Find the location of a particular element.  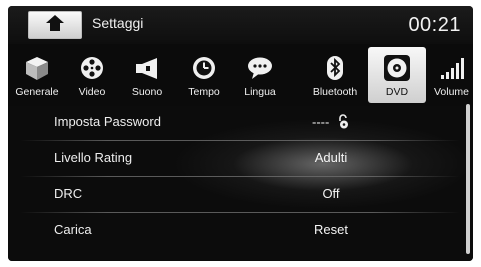

setting-value: ---- is located at coordinates (331, 123).